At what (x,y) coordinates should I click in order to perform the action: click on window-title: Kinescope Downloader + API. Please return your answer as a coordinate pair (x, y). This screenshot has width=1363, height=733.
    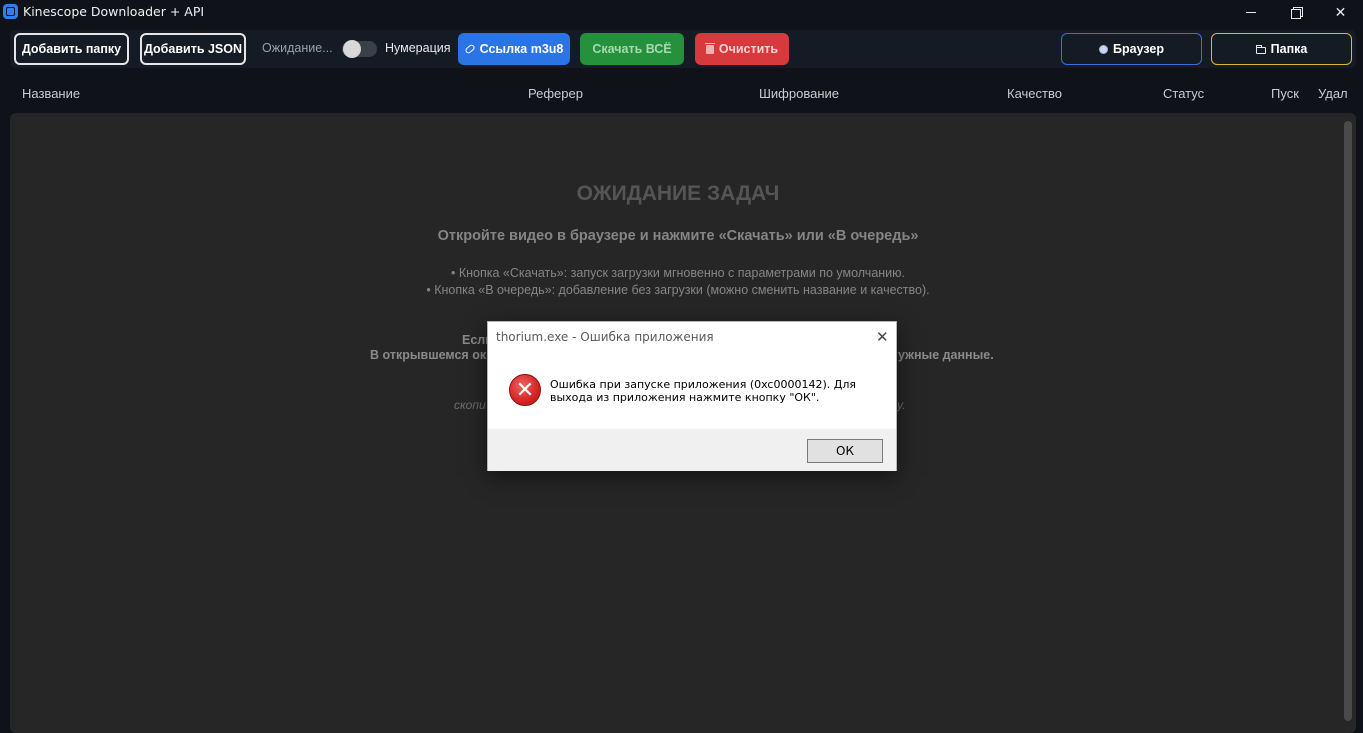
    Looking at the image, I should click on (114, 11).